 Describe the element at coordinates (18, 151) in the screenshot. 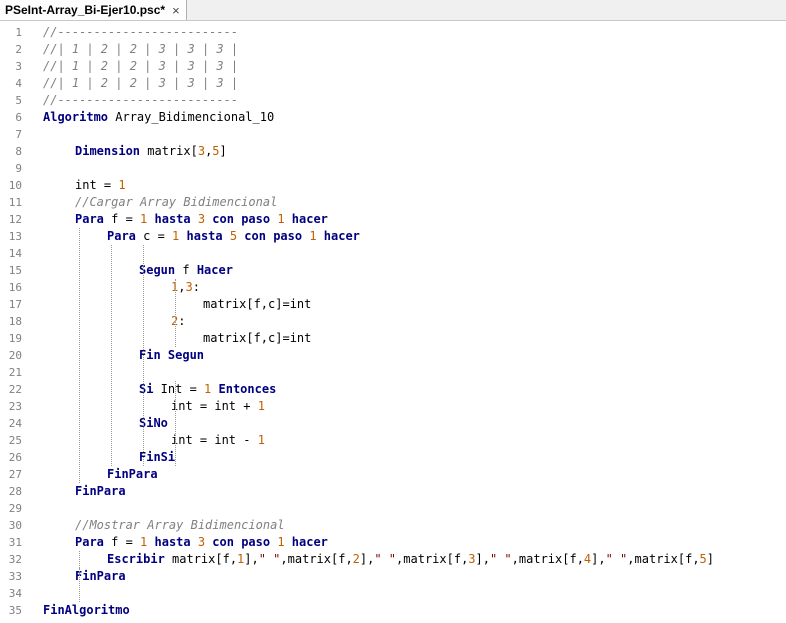

I see `line-number: 8` at that location.